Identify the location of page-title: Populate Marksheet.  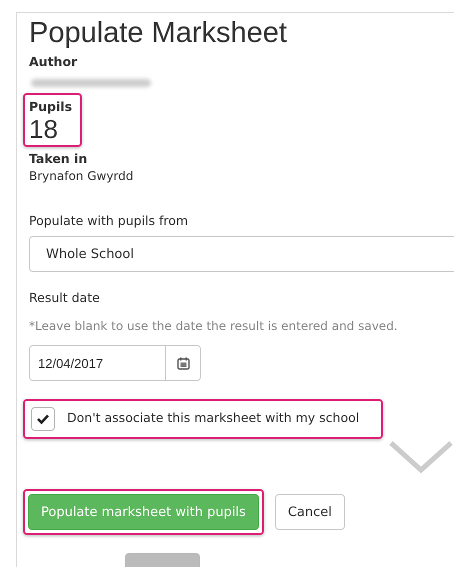
(158, 33).